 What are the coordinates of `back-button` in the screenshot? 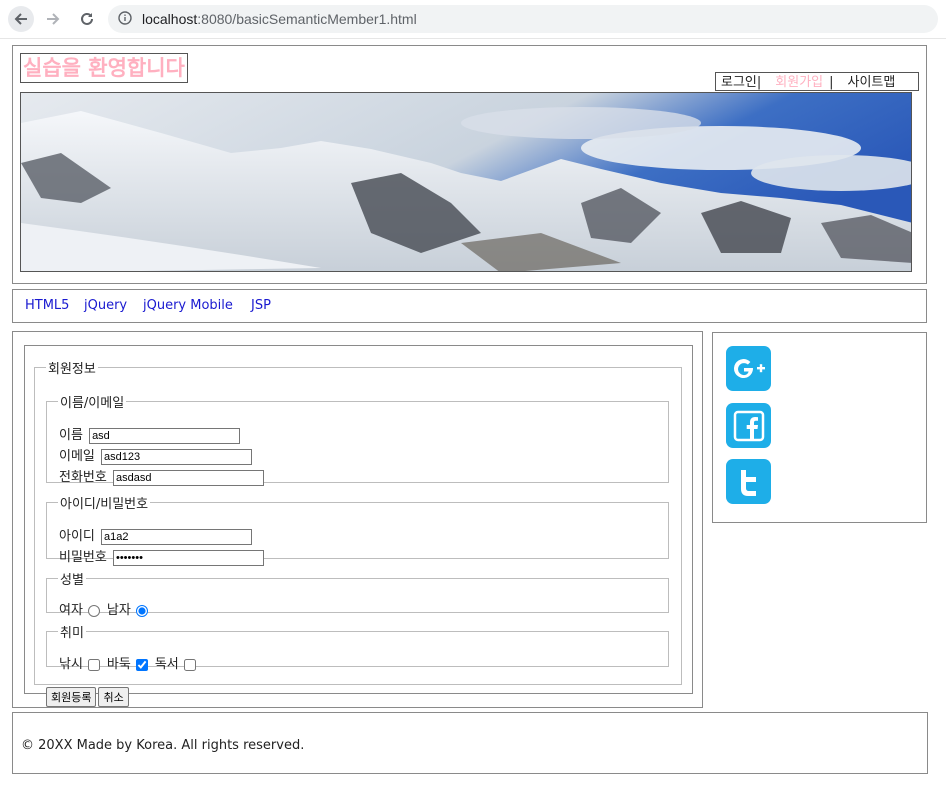 It's located at (21, 19).